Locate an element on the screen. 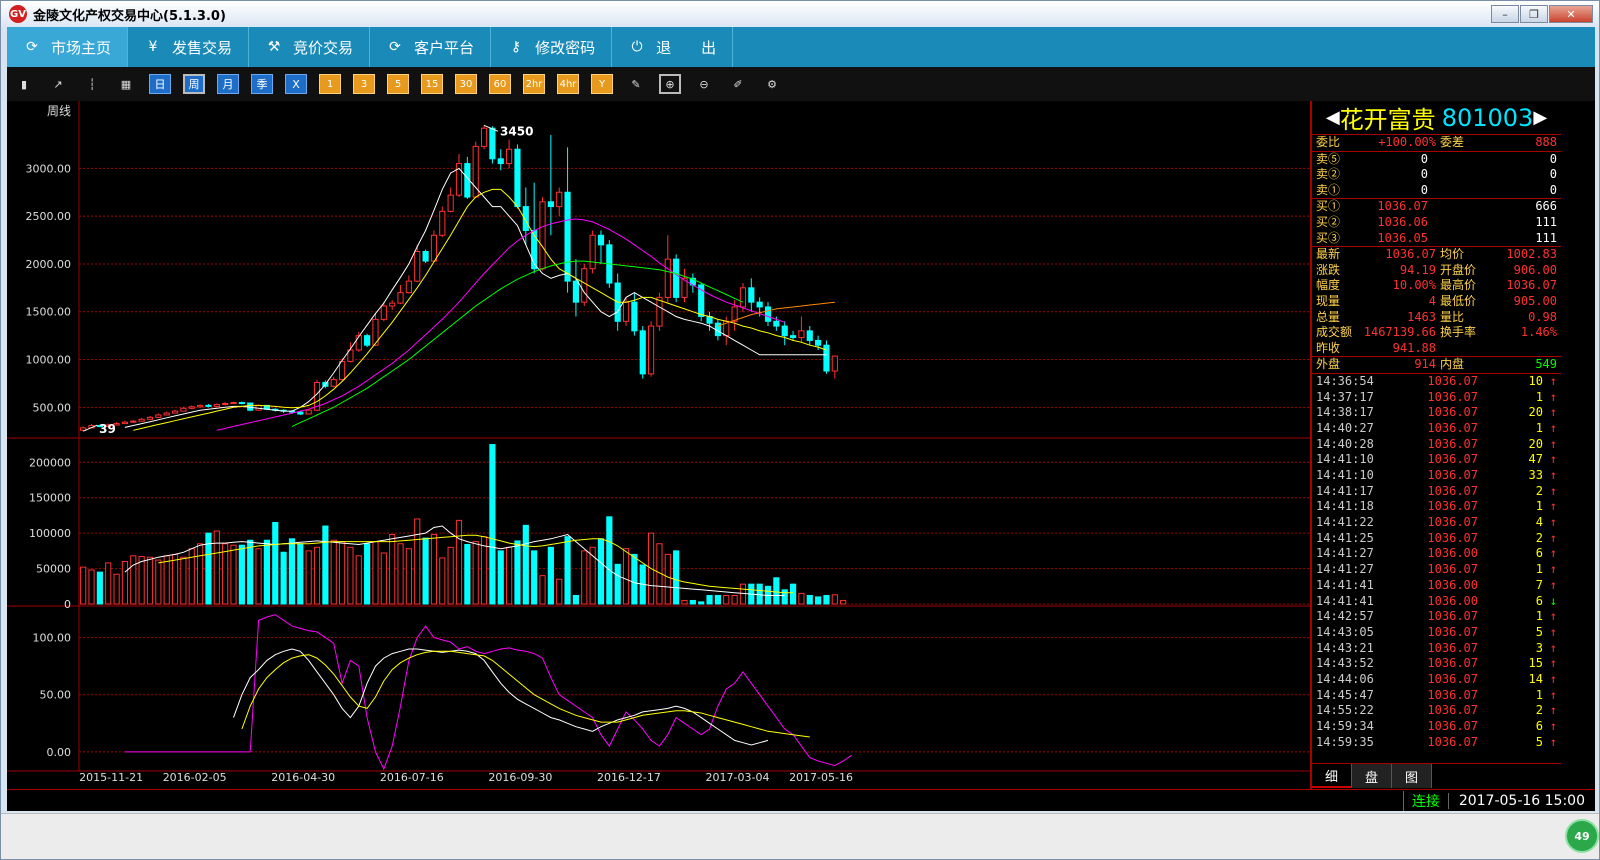 This screenshot has width=1600, height=860. period-30min-button: 30 is located at coordinates (466, 84).